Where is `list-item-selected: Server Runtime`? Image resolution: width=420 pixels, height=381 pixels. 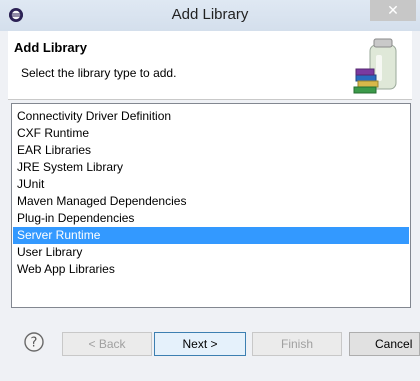 list-item-selected: Server Runtime is located at coordinates (211, 235).